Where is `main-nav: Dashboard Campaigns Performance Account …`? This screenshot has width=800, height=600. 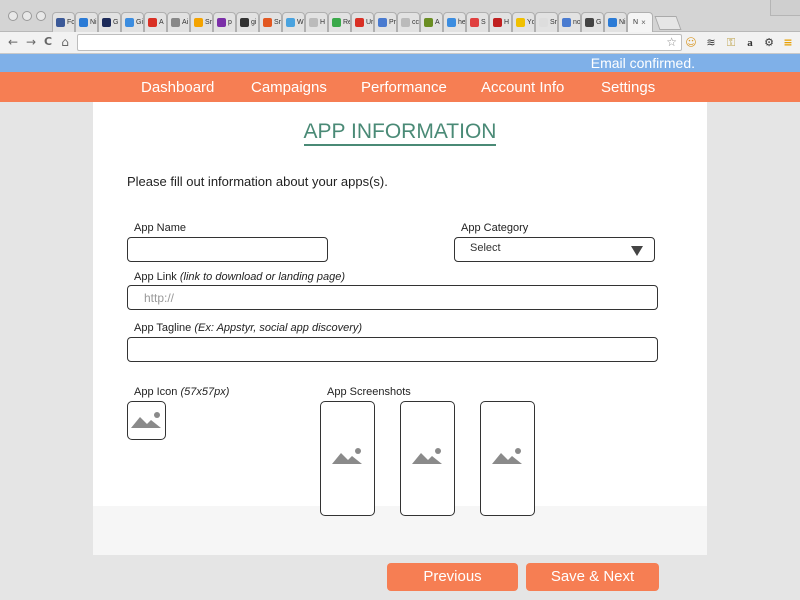
main-nav: Dashboard Campaigns Performance Account … is located at coordinates (400, 87).